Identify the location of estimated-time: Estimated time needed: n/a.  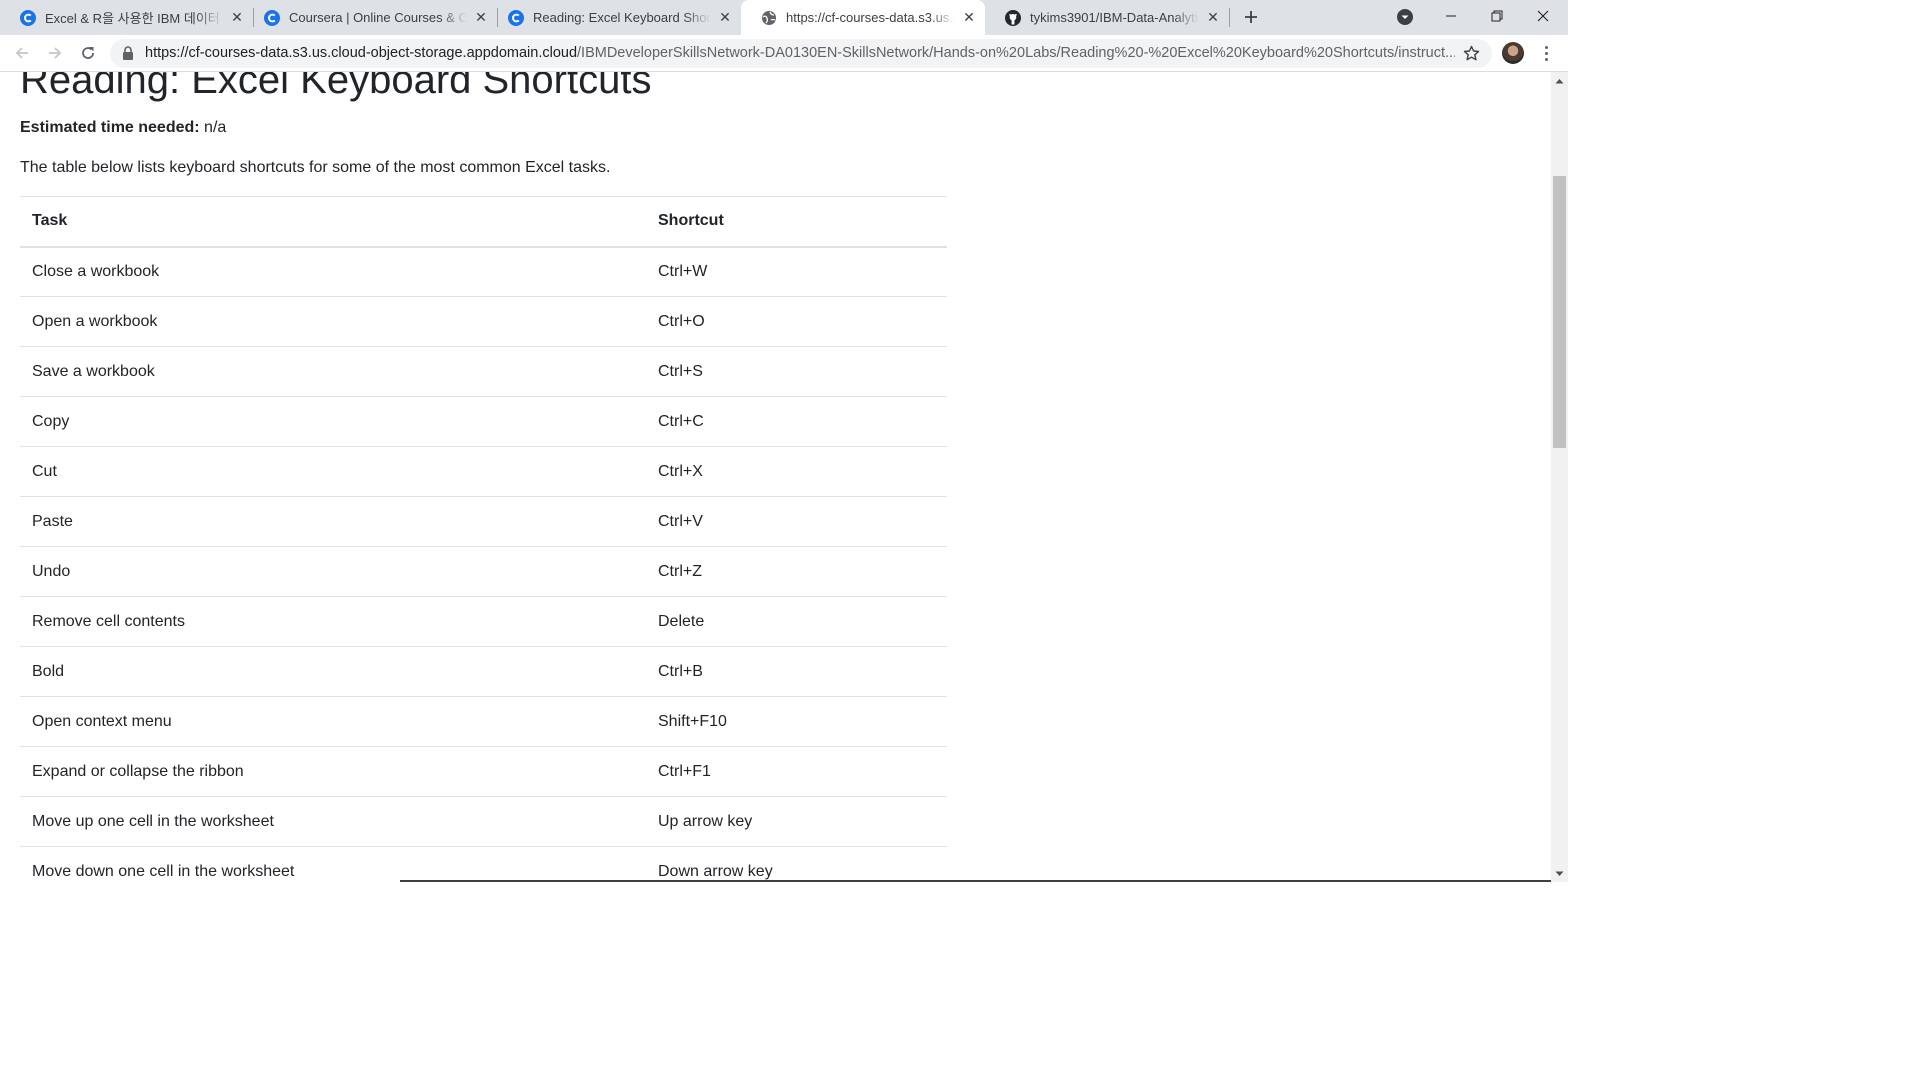
(123, 128).